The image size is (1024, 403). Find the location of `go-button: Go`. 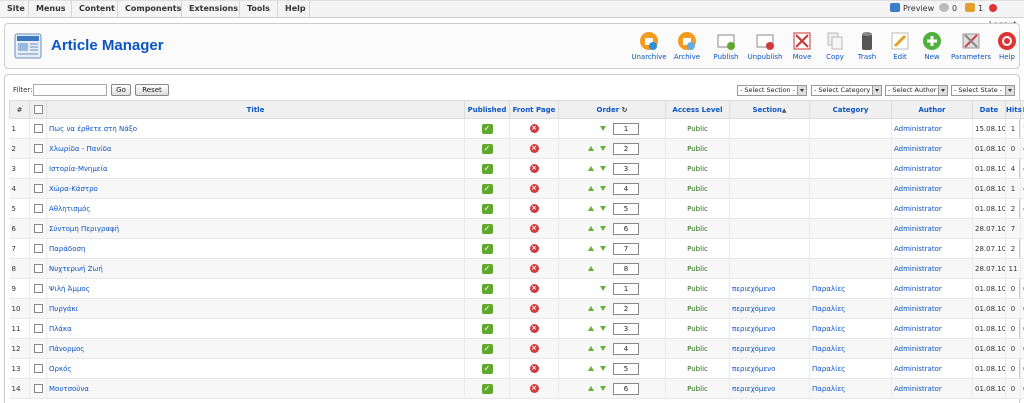

go-button: Go is located at coordinates (121, 90).